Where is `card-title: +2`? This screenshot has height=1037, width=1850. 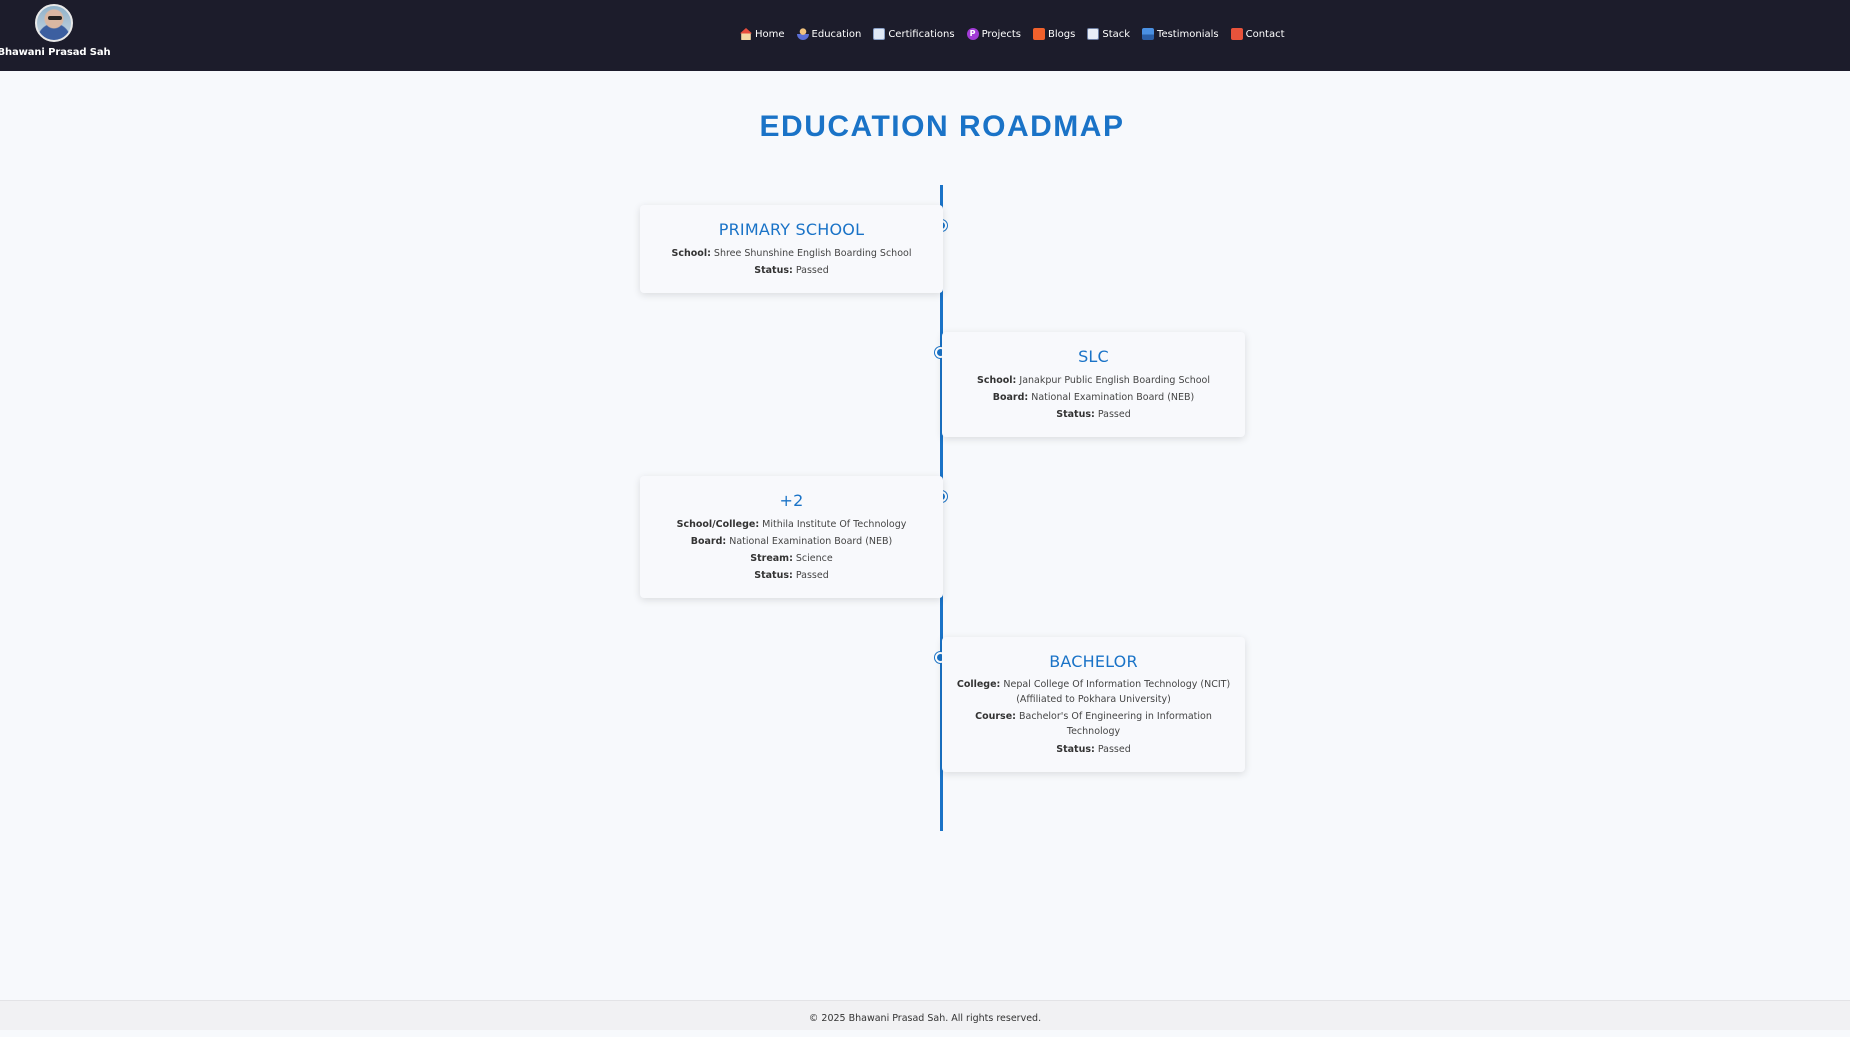 card-title: +2 is located at coordinates (791, 500).